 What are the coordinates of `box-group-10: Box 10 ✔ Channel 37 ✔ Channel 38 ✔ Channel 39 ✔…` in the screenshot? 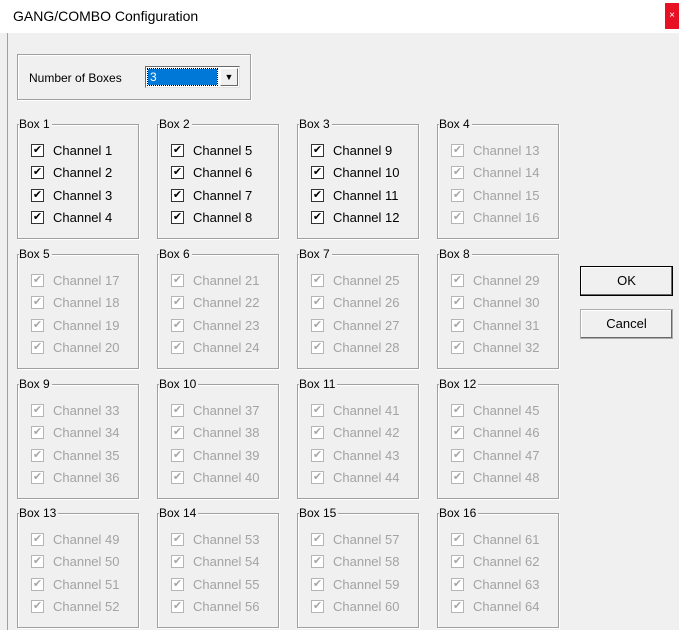 It's located at (218, 438).